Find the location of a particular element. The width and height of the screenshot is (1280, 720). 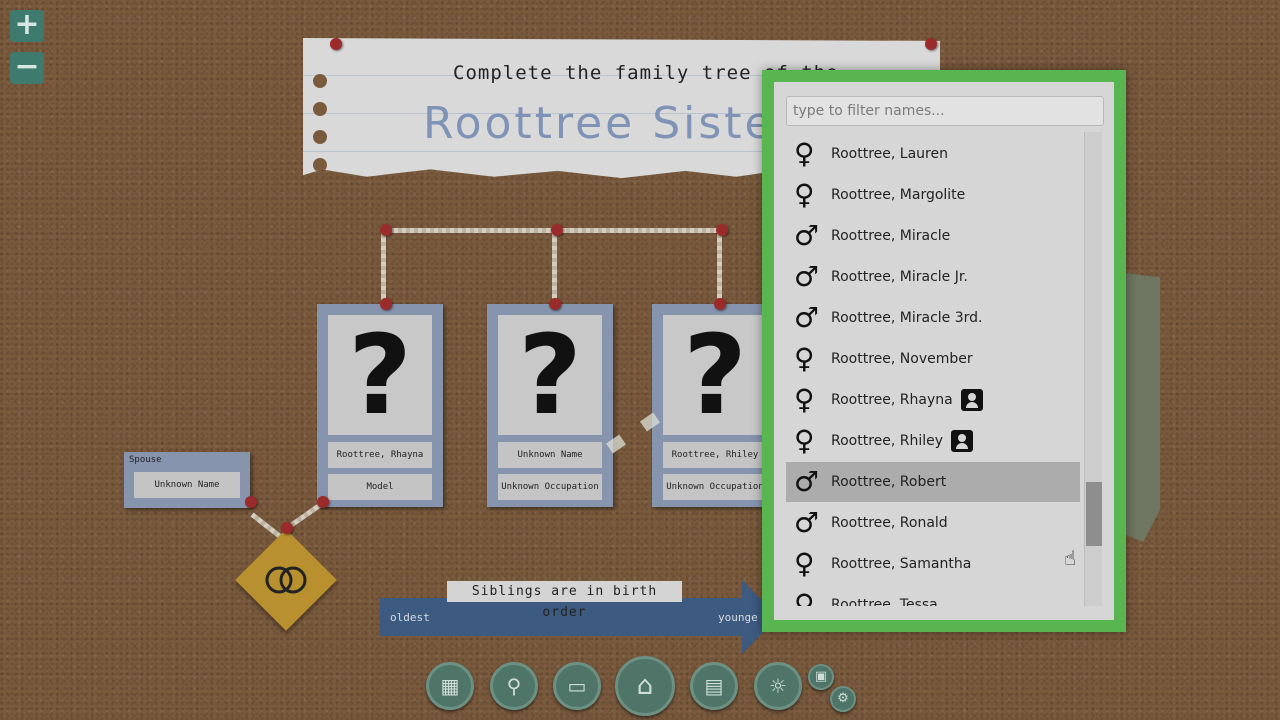

search-person-icon: ⚲ is located at coordinates (514, 686).